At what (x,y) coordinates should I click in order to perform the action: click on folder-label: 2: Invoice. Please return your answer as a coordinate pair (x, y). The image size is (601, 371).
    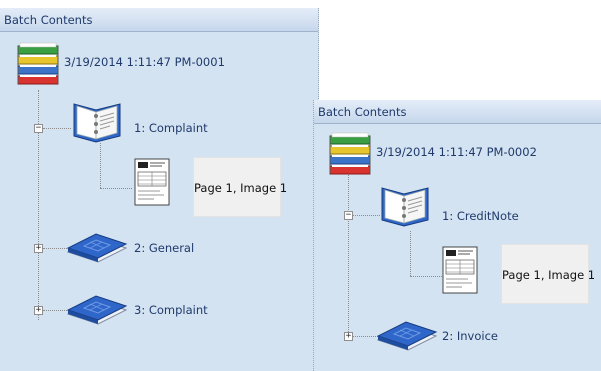
    Looking at the image, I should click on (470, 336).